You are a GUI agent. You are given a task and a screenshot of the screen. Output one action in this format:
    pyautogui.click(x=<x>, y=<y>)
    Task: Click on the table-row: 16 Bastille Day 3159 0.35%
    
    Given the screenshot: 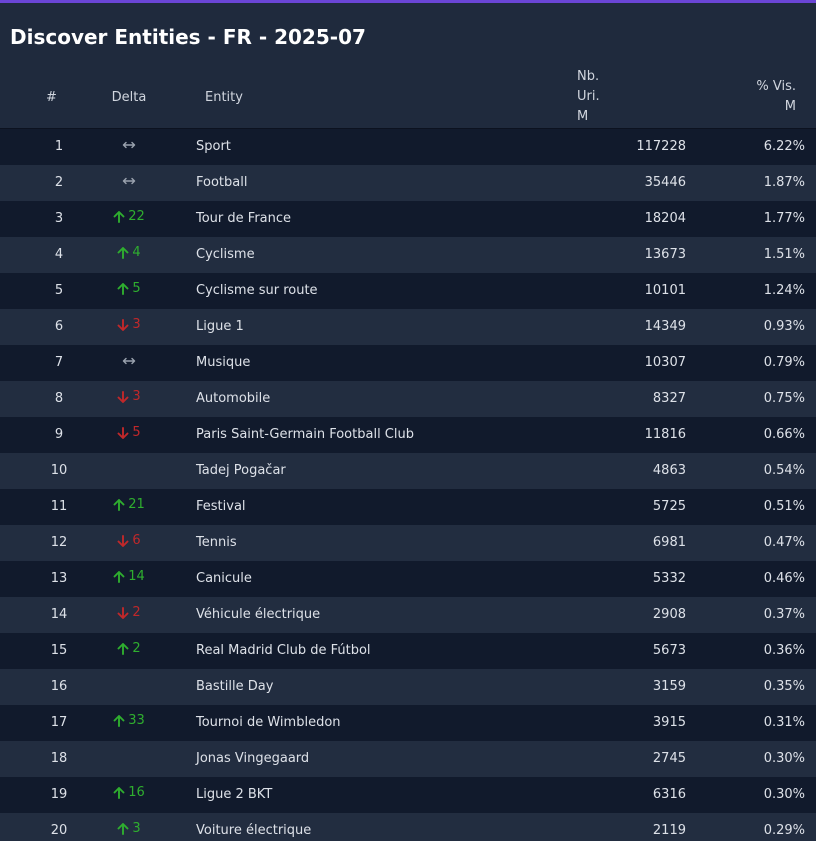 What is the action you would take?
    pyautogui.click(x=408, y=686)
    